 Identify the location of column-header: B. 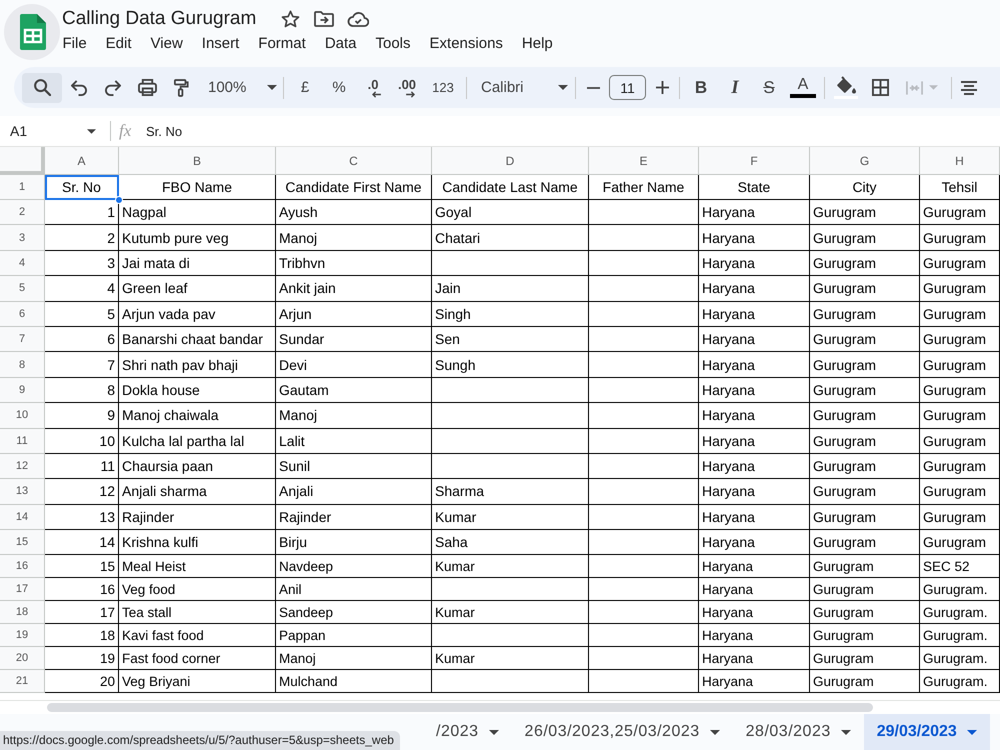
(197, 161).